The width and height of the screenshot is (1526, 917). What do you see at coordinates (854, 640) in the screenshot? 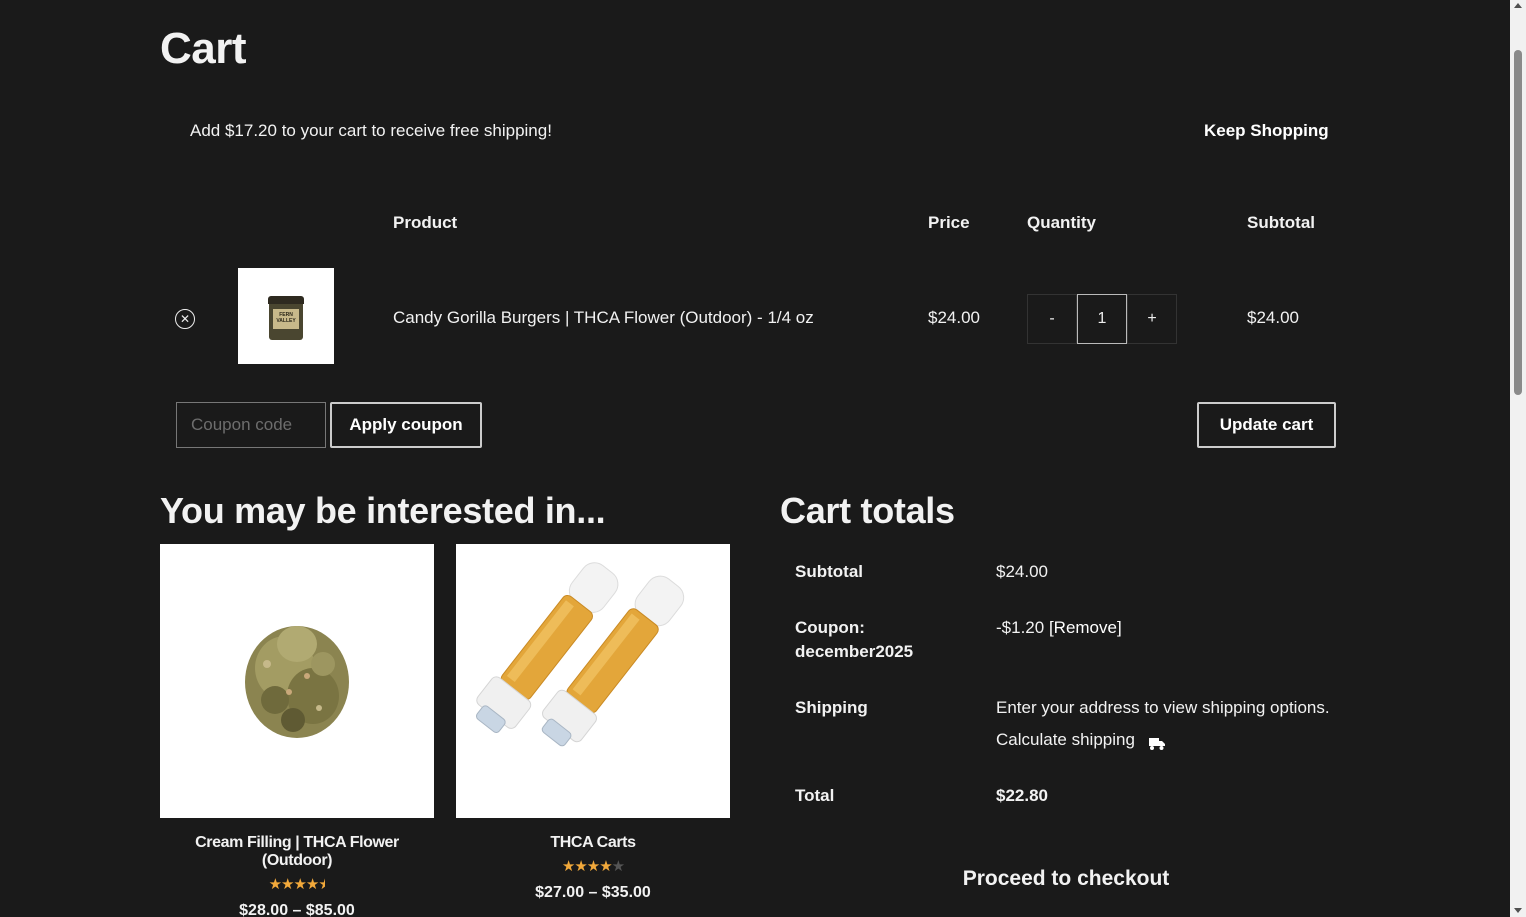
I see `coupon-label: Coupon: december2025` at bounding box center [854, 640].